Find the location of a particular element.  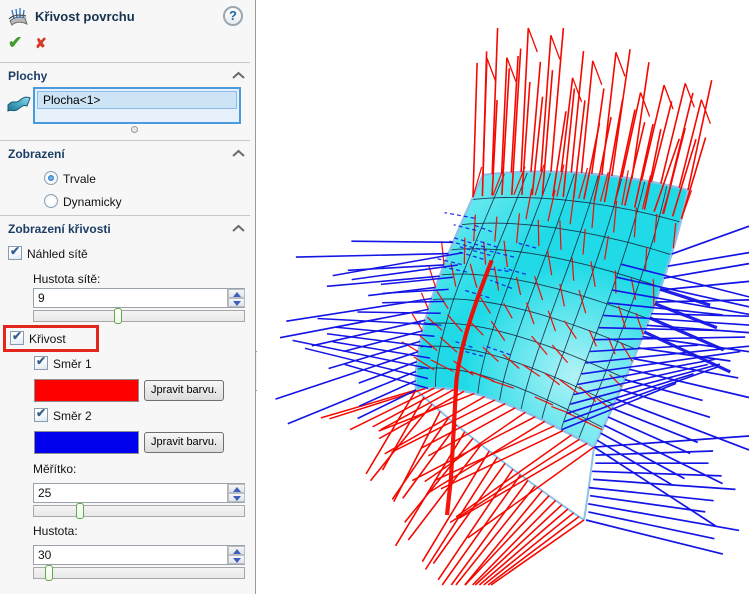

section-header-zobrazeni: Zobrazení is located at coordinates (36, 154).